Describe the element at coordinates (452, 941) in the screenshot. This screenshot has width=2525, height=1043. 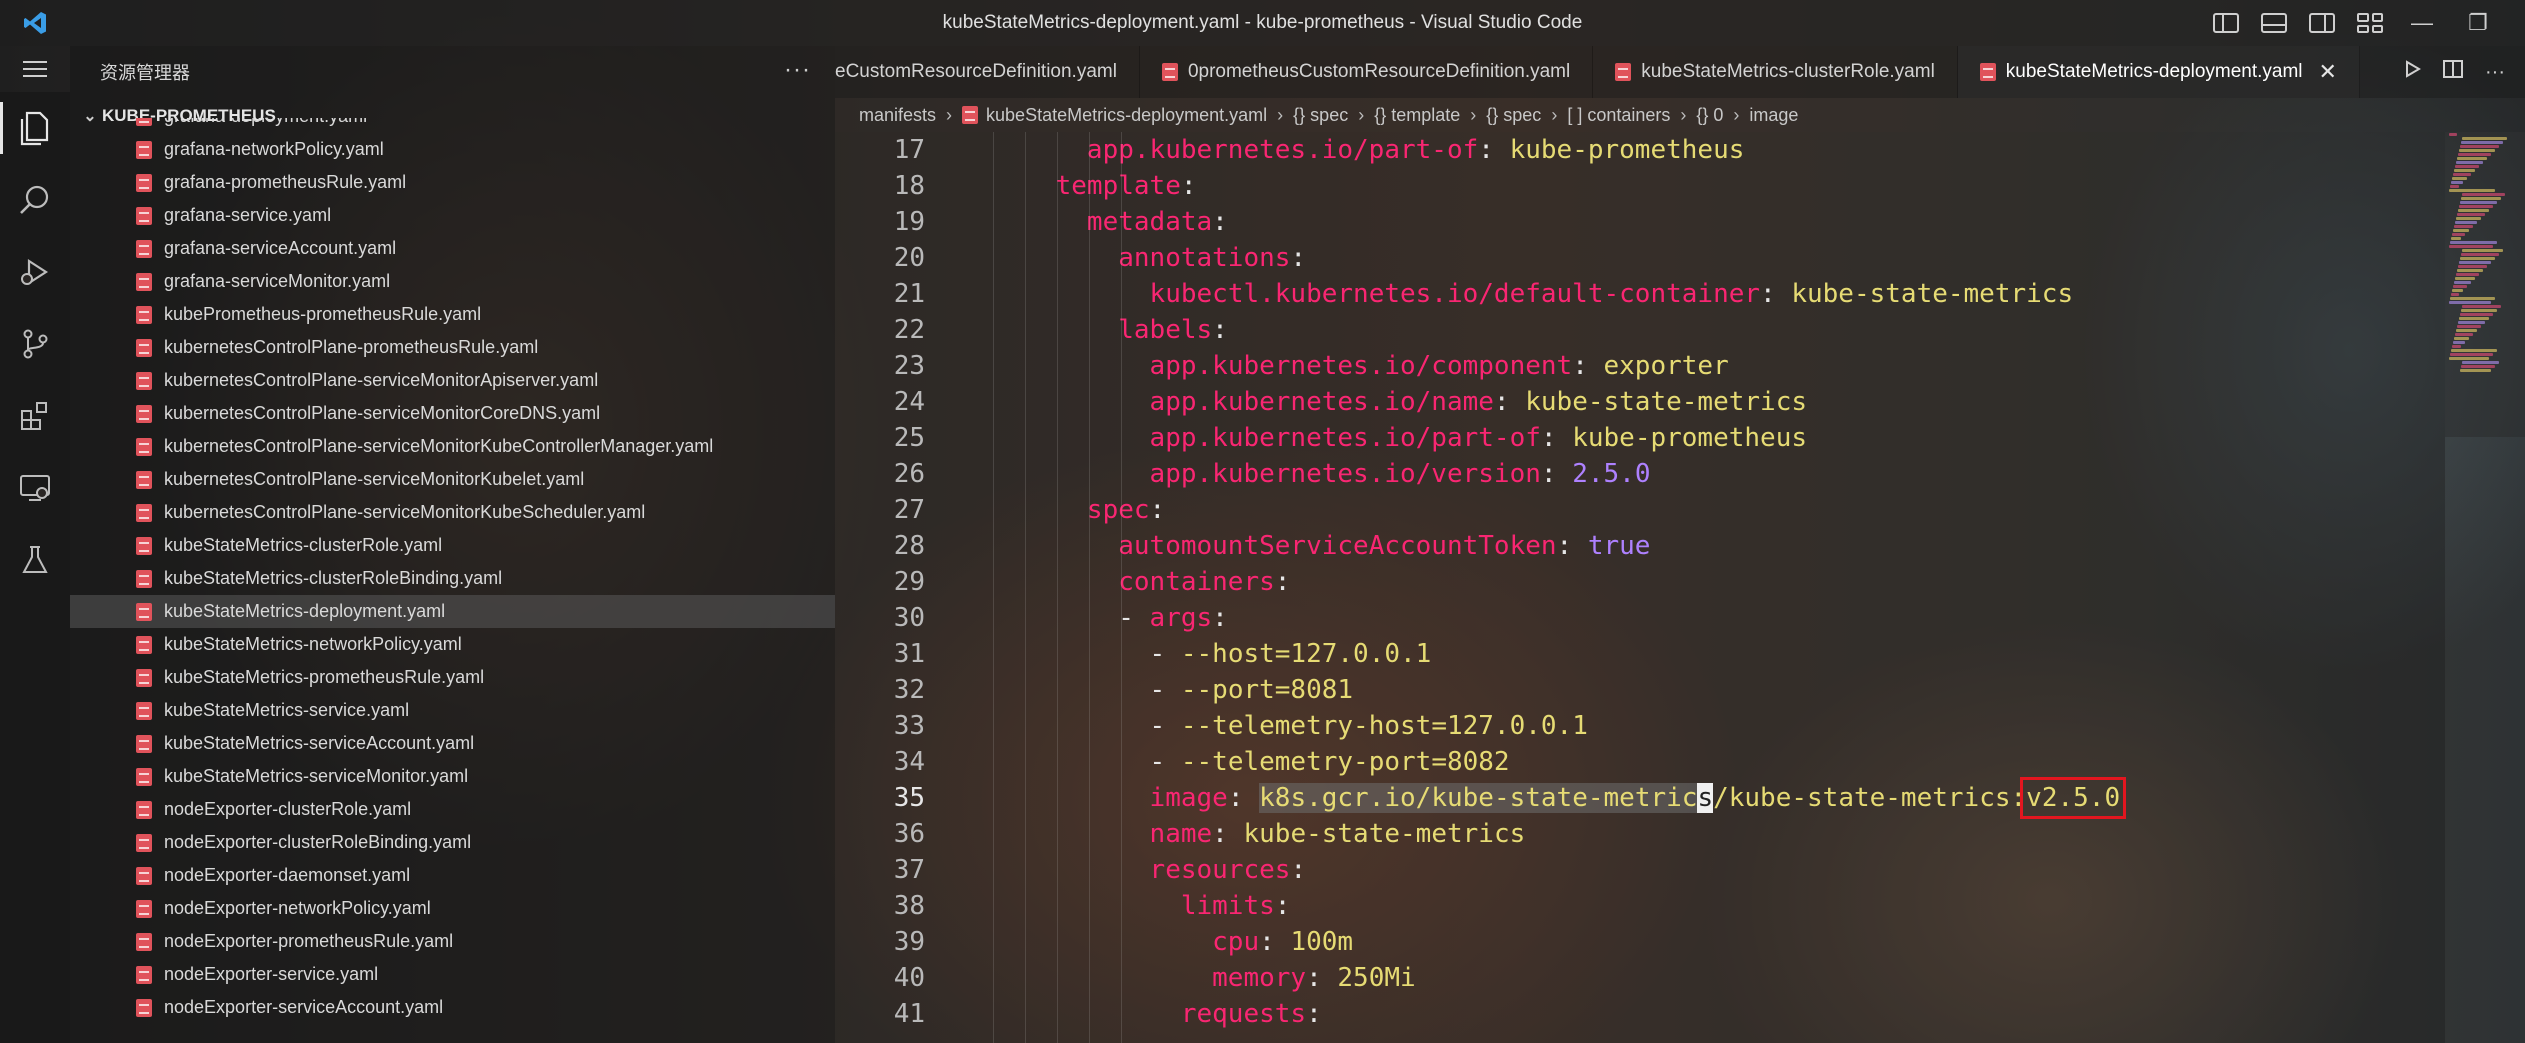
I see `file-item: nodeExporter-prometheusRule.yaml` at that location.